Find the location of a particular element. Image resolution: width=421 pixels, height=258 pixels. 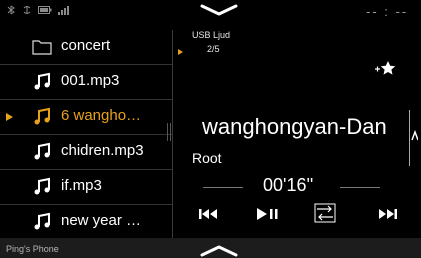

bluetooth-headset-icon is located at coordinates (11, 10).